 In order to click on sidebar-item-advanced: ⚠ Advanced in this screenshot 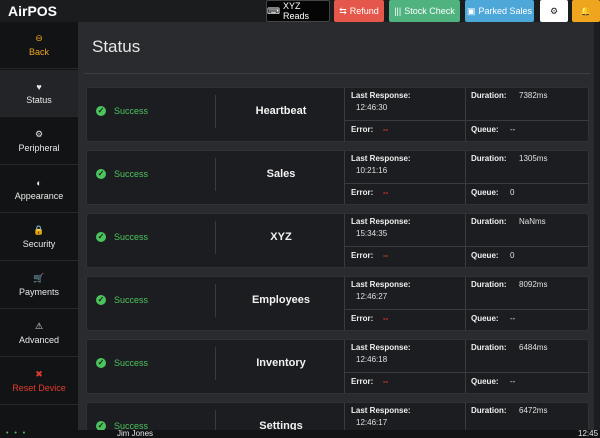, I will do `click(39, 333)`.